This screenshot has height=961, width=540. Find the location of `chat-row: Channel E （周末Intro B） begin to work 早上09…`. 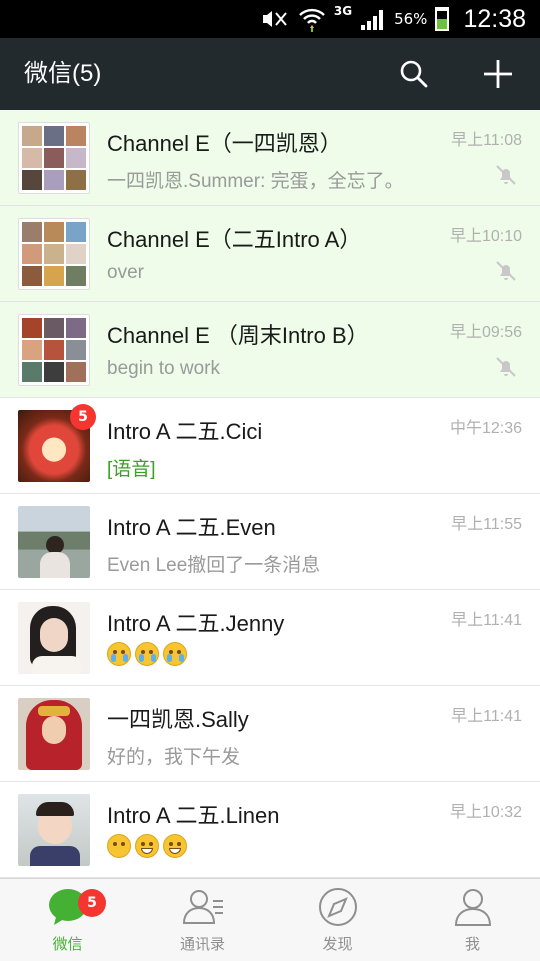

chat-row: Channel E （周末Intro B） begin to work 早上09… is located at coordinates (270, 350).